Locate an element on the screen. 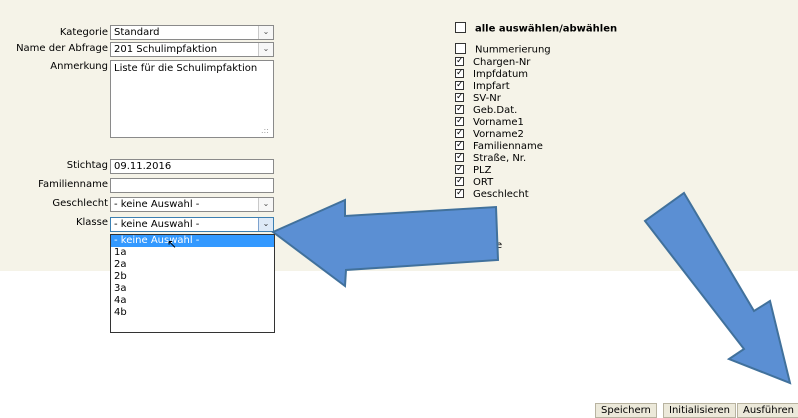 The width and height of the screenshot is (798, 418). klasse-dropdown-list: - keine Auswahl -1a 2a 2b 3a 4a 4b is located at coordinates (192, 283).